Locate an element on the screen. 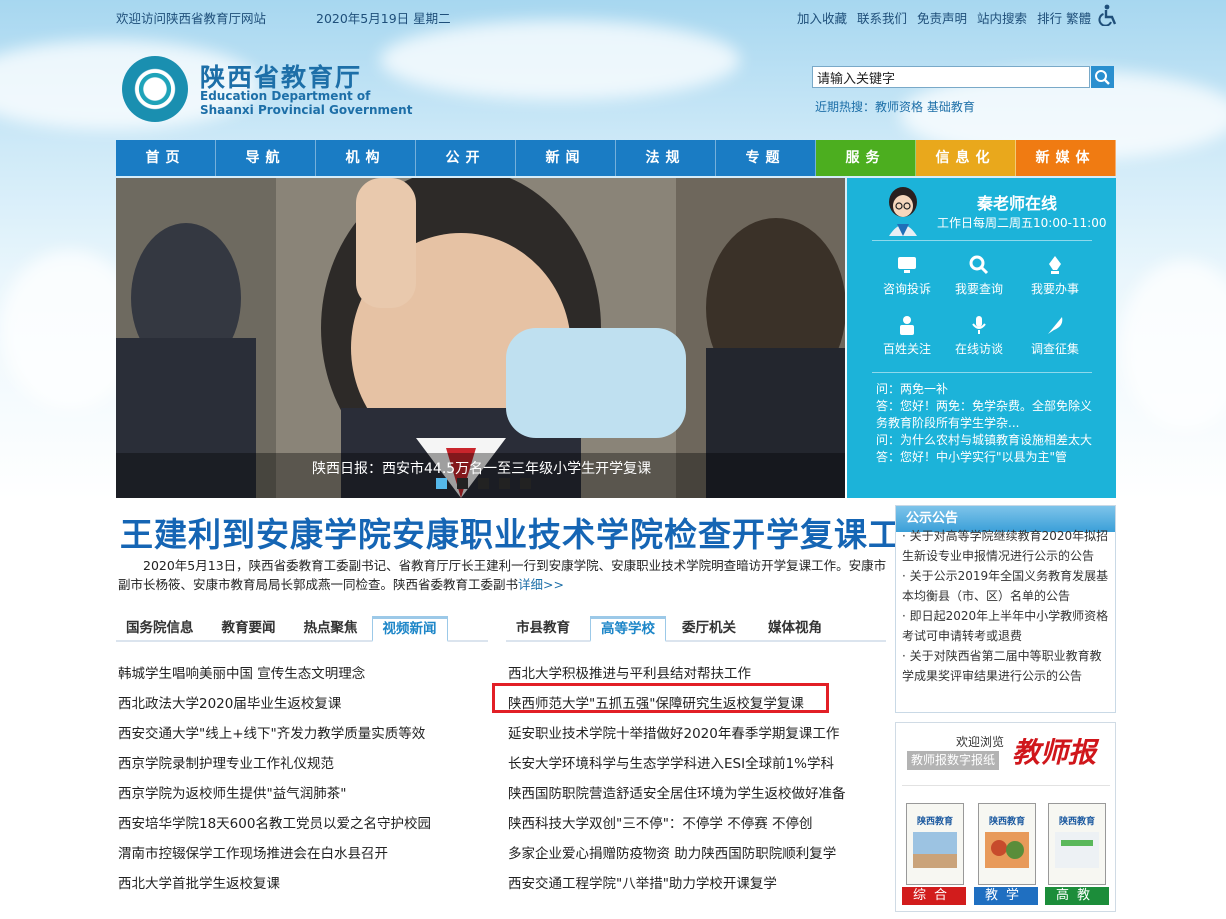 Image resolution: width=1226 pixels, height=919 pixels. qa-item: 问：为什么农村与城镇教育设施相差太大 is located at coordinates (981, 440).